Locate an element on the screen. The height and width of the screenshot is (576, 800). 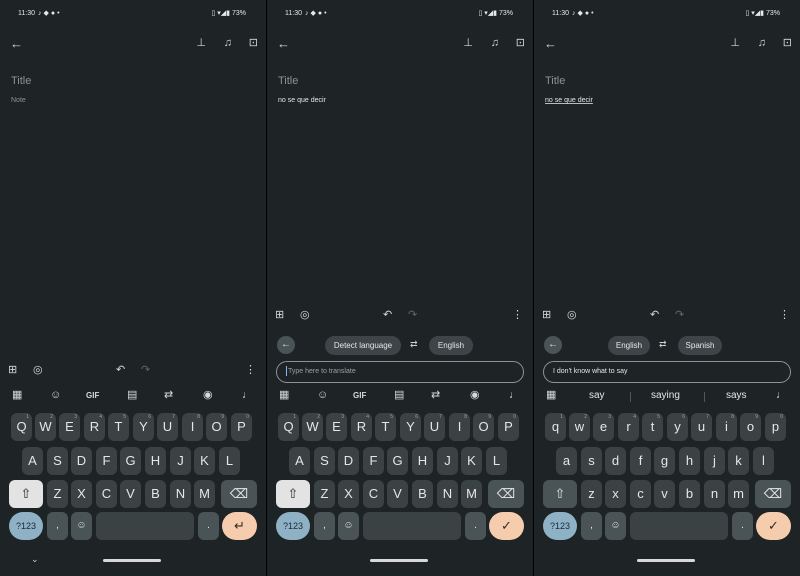
clipboard-icon: ▤ is located at coordinates (132, 395).